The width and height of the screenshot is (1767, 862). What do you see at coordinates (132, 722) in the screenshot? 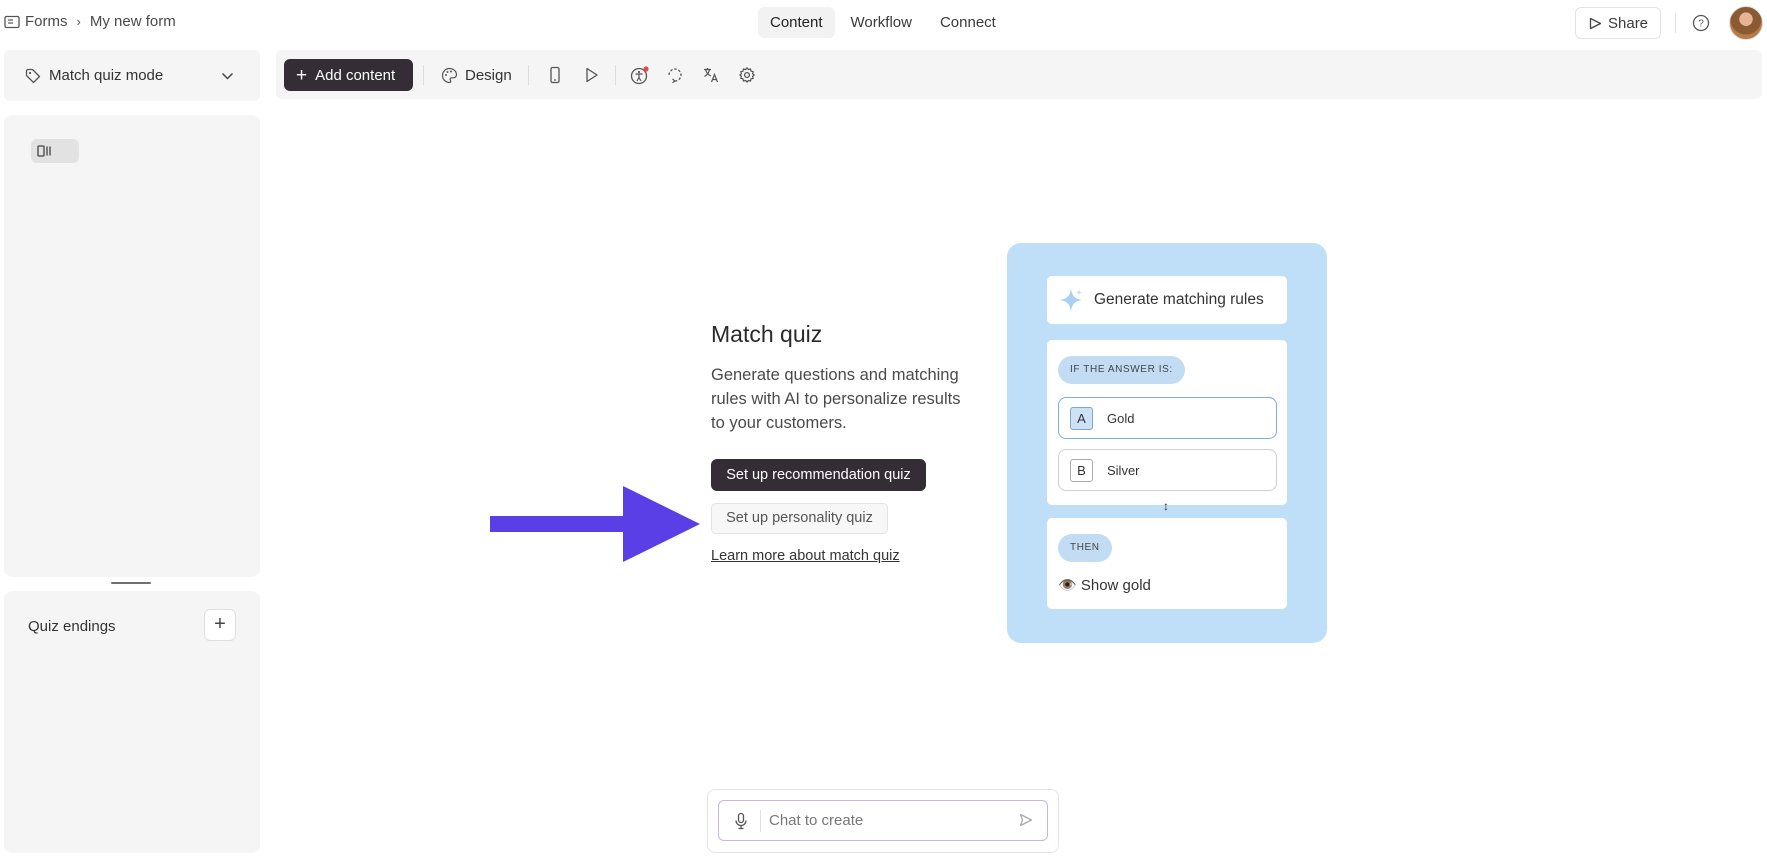
I see `quiz-endings-panel: Quiz endings +` at bounding box center [132, 722].